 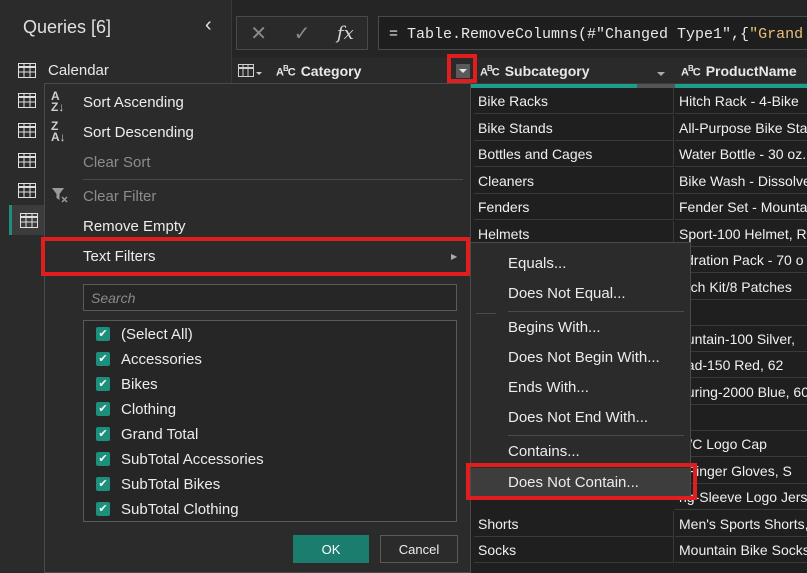 What do you see at coordinates (133, 102) in the screenshot?
I see `menu-label: Sort Ascending` at bounding box center [133, 102].